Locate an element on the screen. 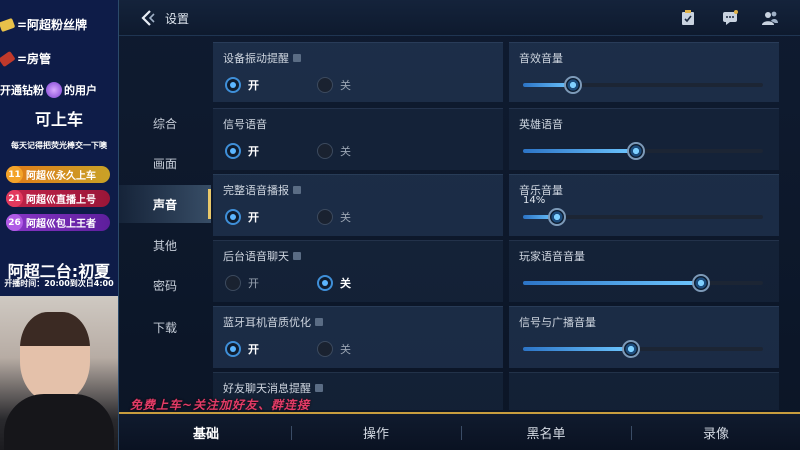  slider-percent: 14% is located at coordinates (534, 200).